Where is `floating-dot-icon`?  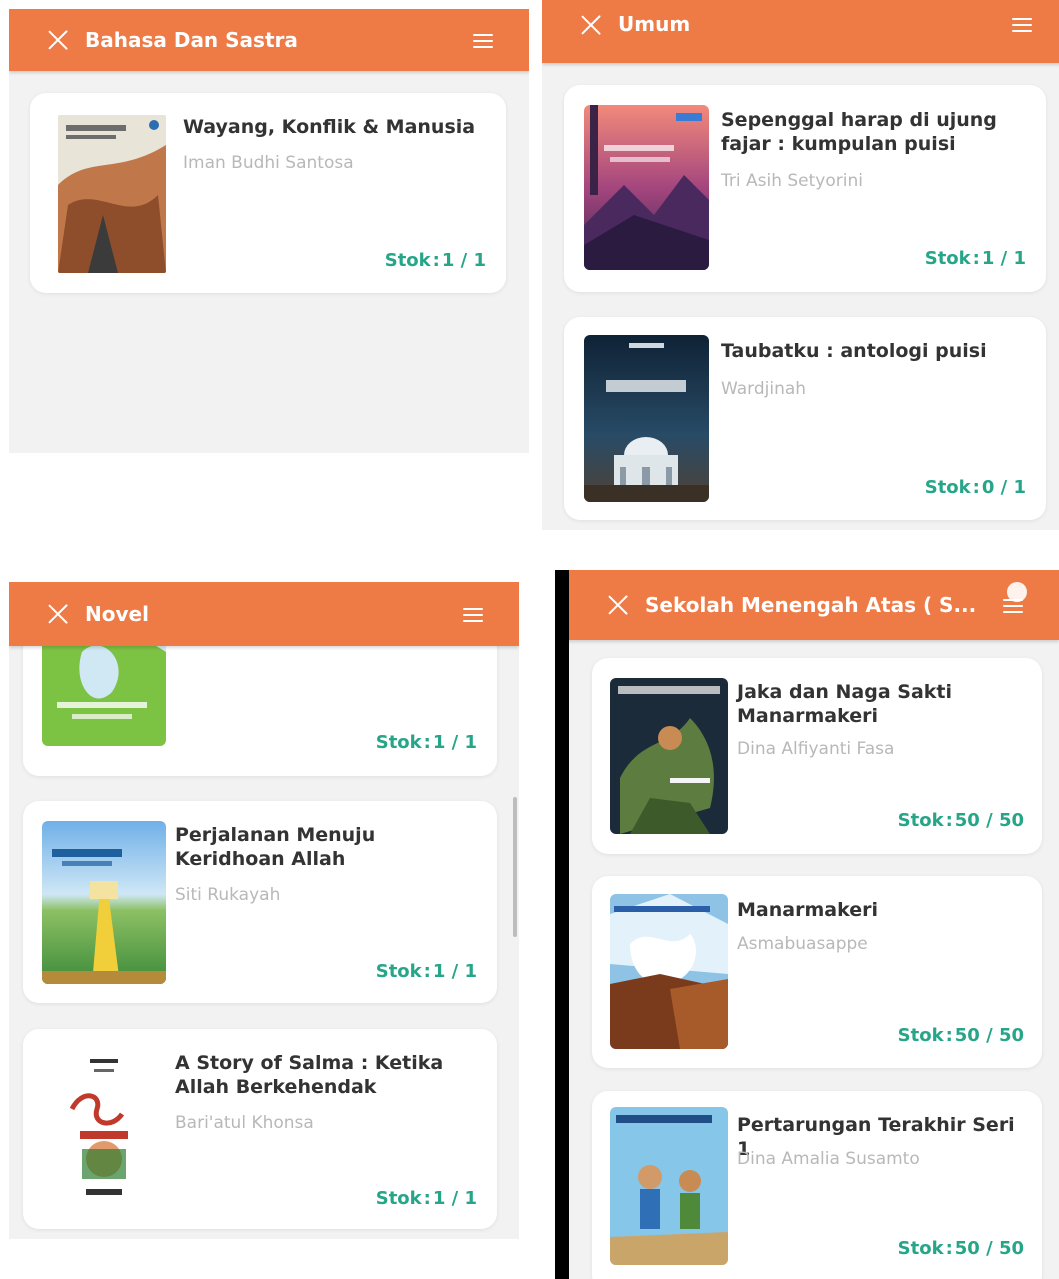 floating-dot-icon is located at coordinates (1017, 592).